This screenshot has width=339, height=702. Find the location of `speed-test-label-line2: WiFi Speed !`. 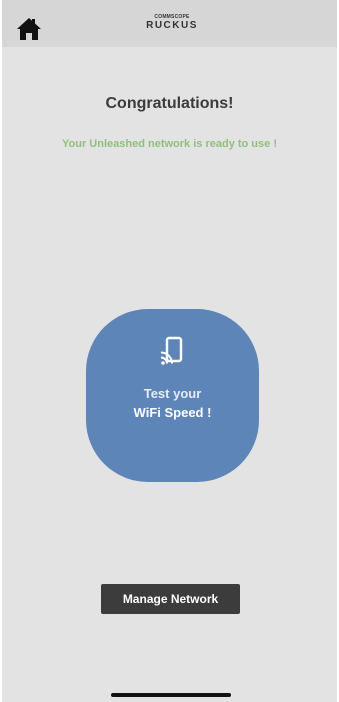

speed-test-label-line2: WiFi Speed ! is located at coordinates (172, 412).